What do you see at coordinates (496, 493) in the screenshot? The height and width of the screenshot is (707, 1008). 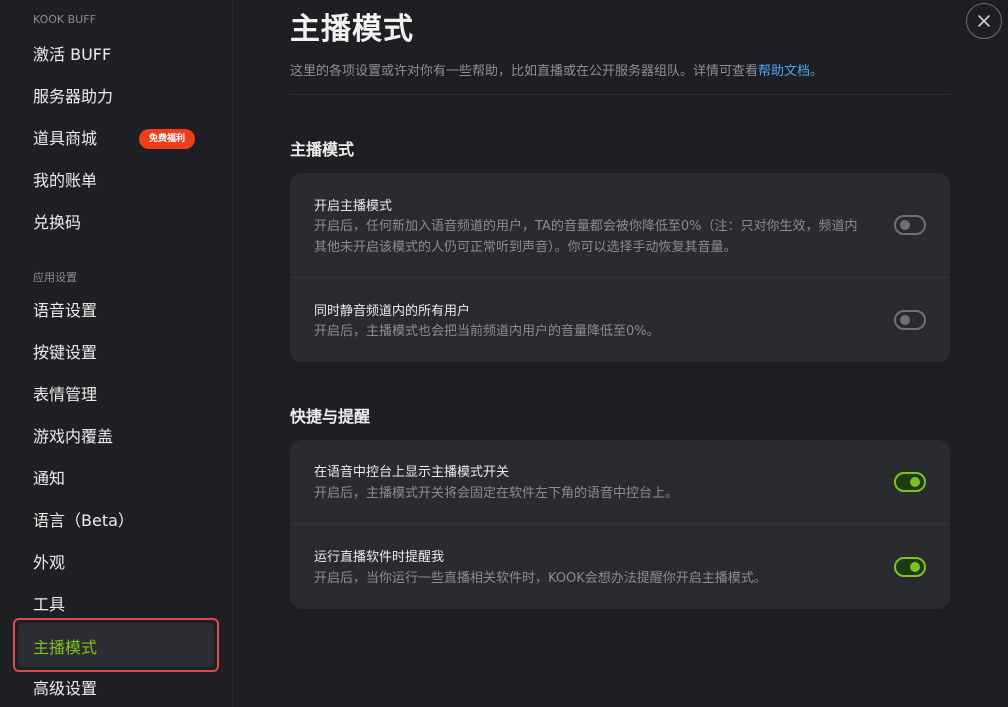 I see `setting-description: 开启后，主播模式开关将会固定在软件左下角的语音中控台上。` at bounding box center [496, 493].